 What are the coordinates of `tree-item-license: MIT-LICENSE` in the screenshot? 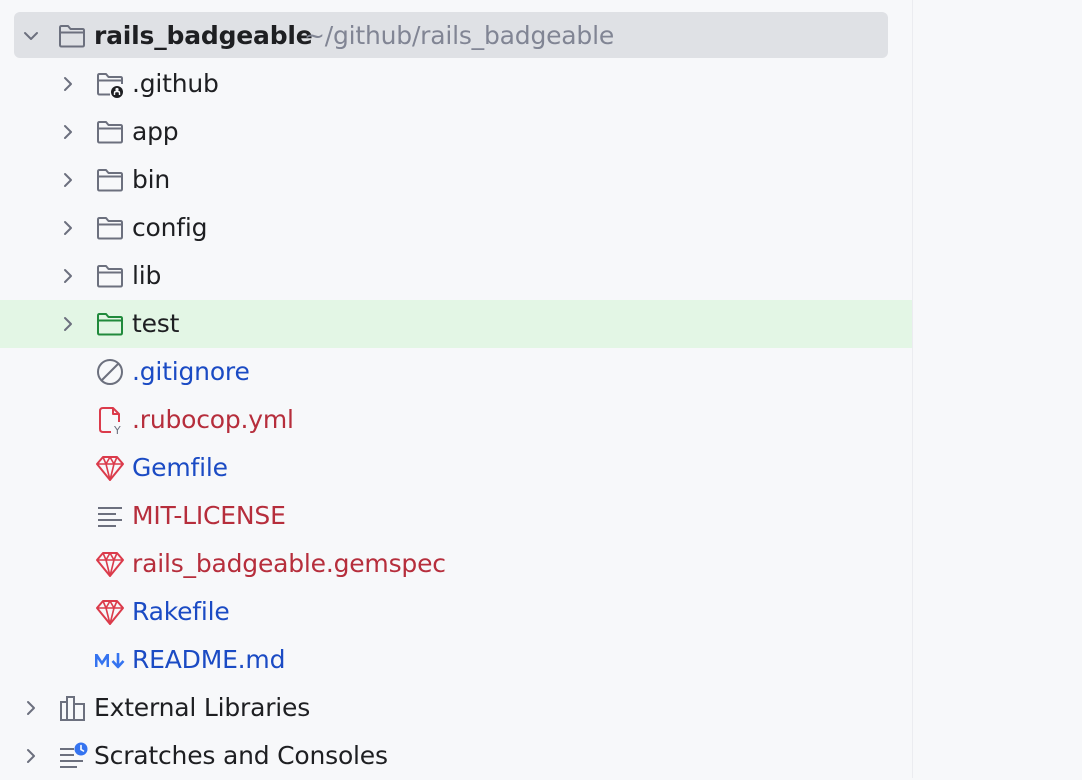 It's located at (456, 516).